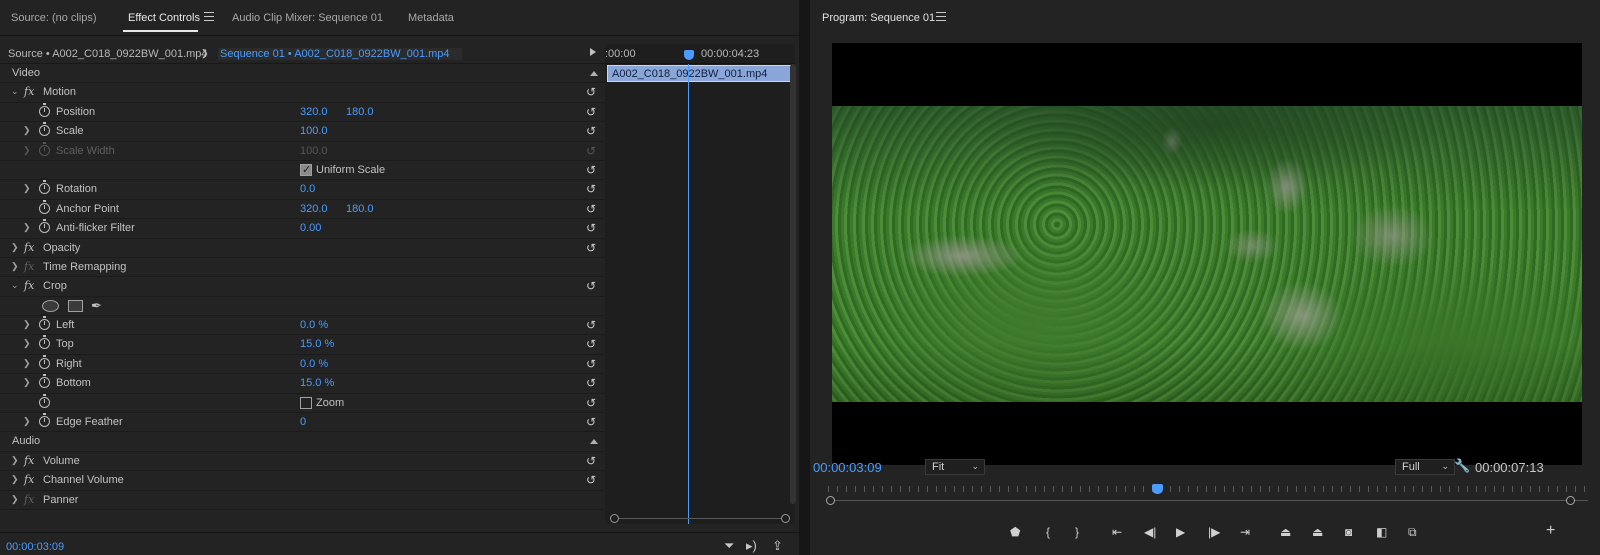  Describe the element at coordinates (1550, 531) in the screenshot. I see `button-editor-plus-icon: +` at that location.